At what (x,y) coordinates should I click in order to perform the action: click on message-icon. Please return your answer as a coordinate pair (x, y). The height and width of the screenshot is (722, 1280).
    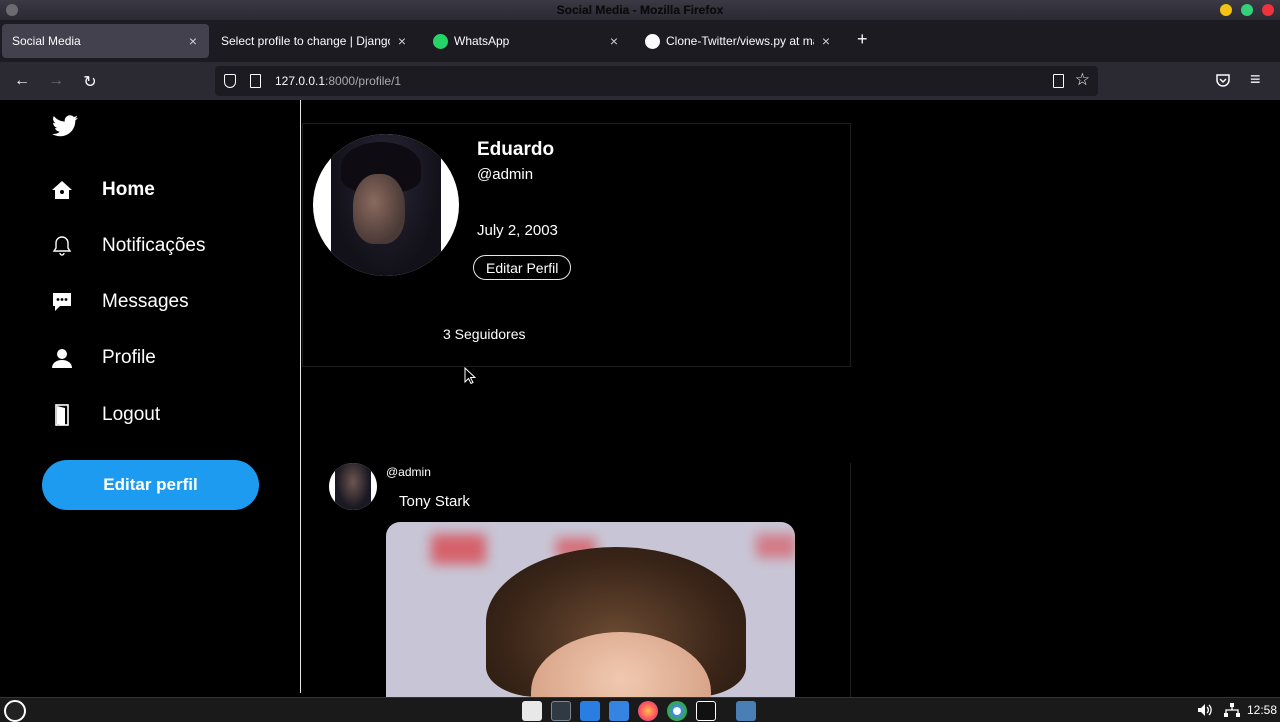
    Looking at the image, I should click on (62, 302).